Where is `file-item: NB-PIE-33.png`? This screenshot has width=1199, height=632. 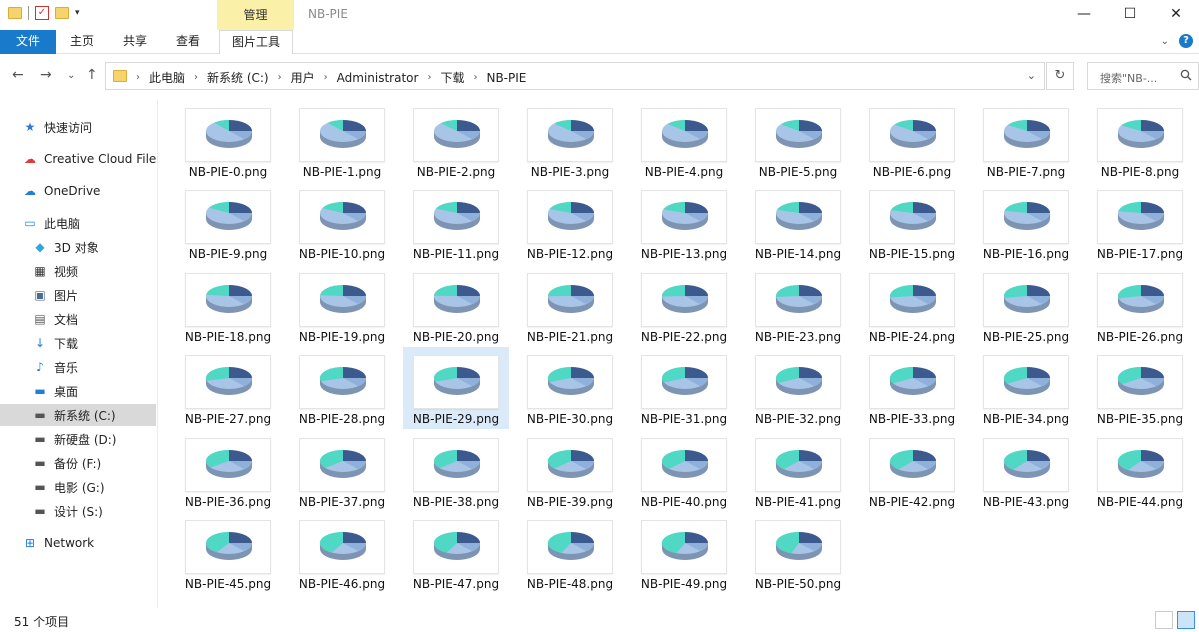 file-item: NB-PIE-33.png is located at coordinates (912, 388).